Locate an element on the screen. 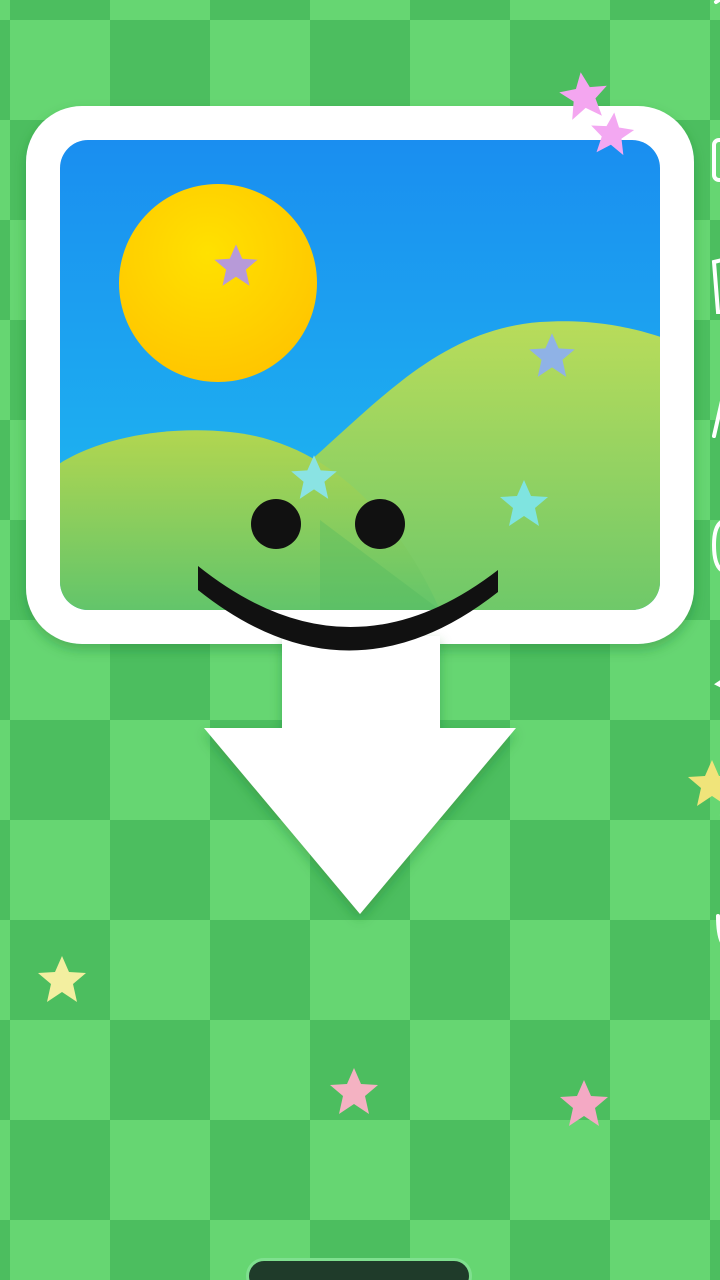  side-toolbar is located at coordinates (715, 471).